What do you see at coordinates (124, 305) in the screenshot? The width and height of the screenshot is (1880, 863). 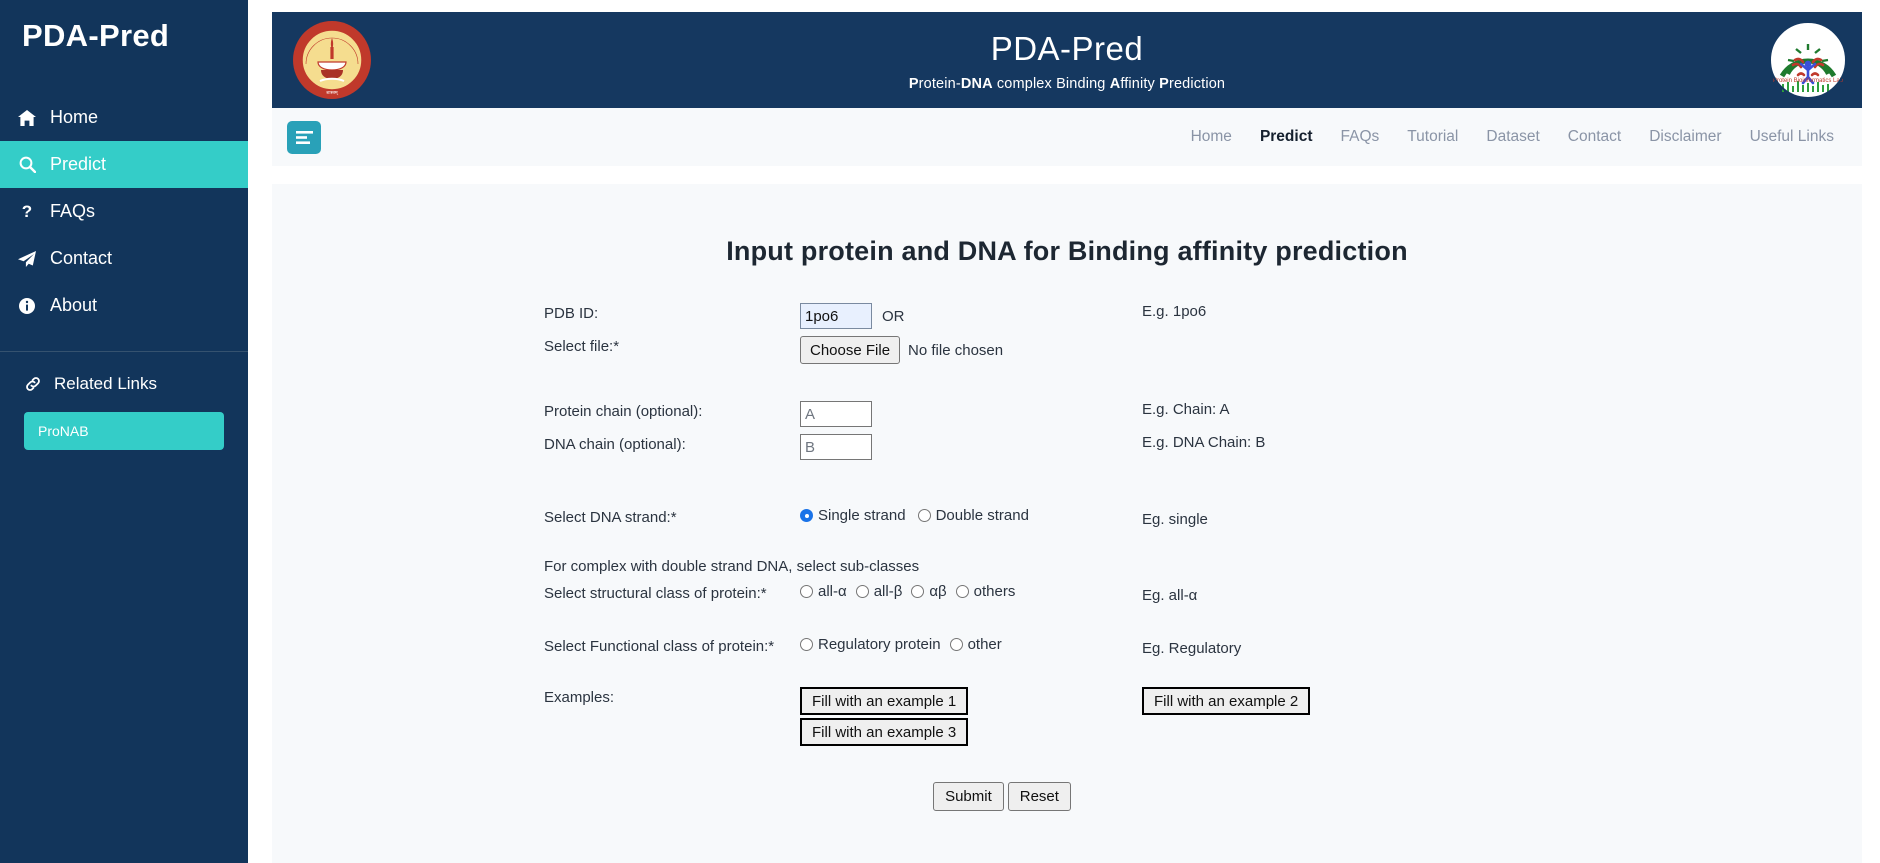 I see `sidebar-item-about: About` at bounding box center [124, 305].